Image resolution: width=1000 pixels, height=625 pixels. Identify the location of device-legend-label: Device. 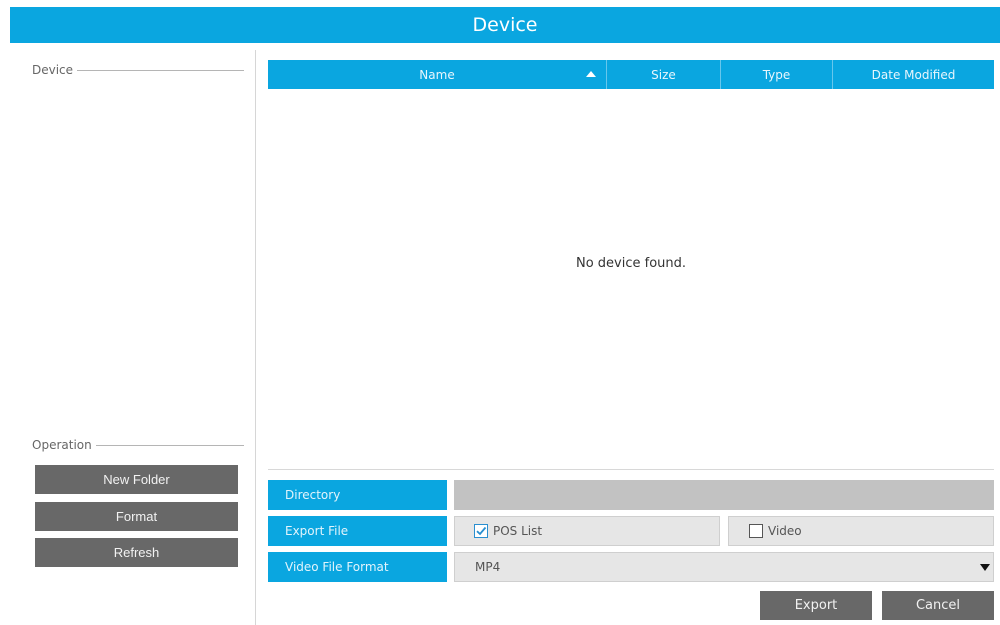
(53, 70).